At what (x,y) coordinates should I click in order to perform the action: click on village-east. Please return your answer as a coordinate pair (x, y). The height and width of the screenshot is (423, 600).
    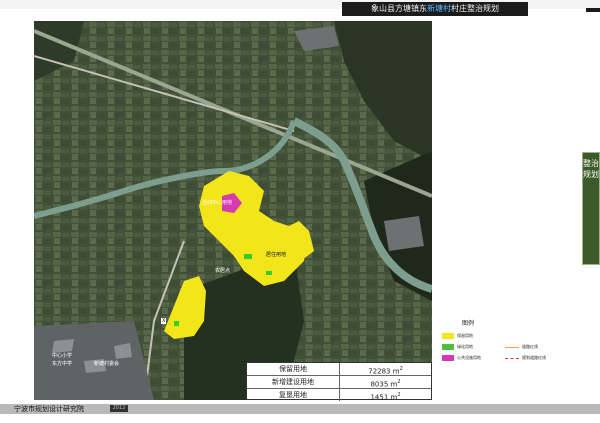
    Looking at the image, I should click on (404, 233).